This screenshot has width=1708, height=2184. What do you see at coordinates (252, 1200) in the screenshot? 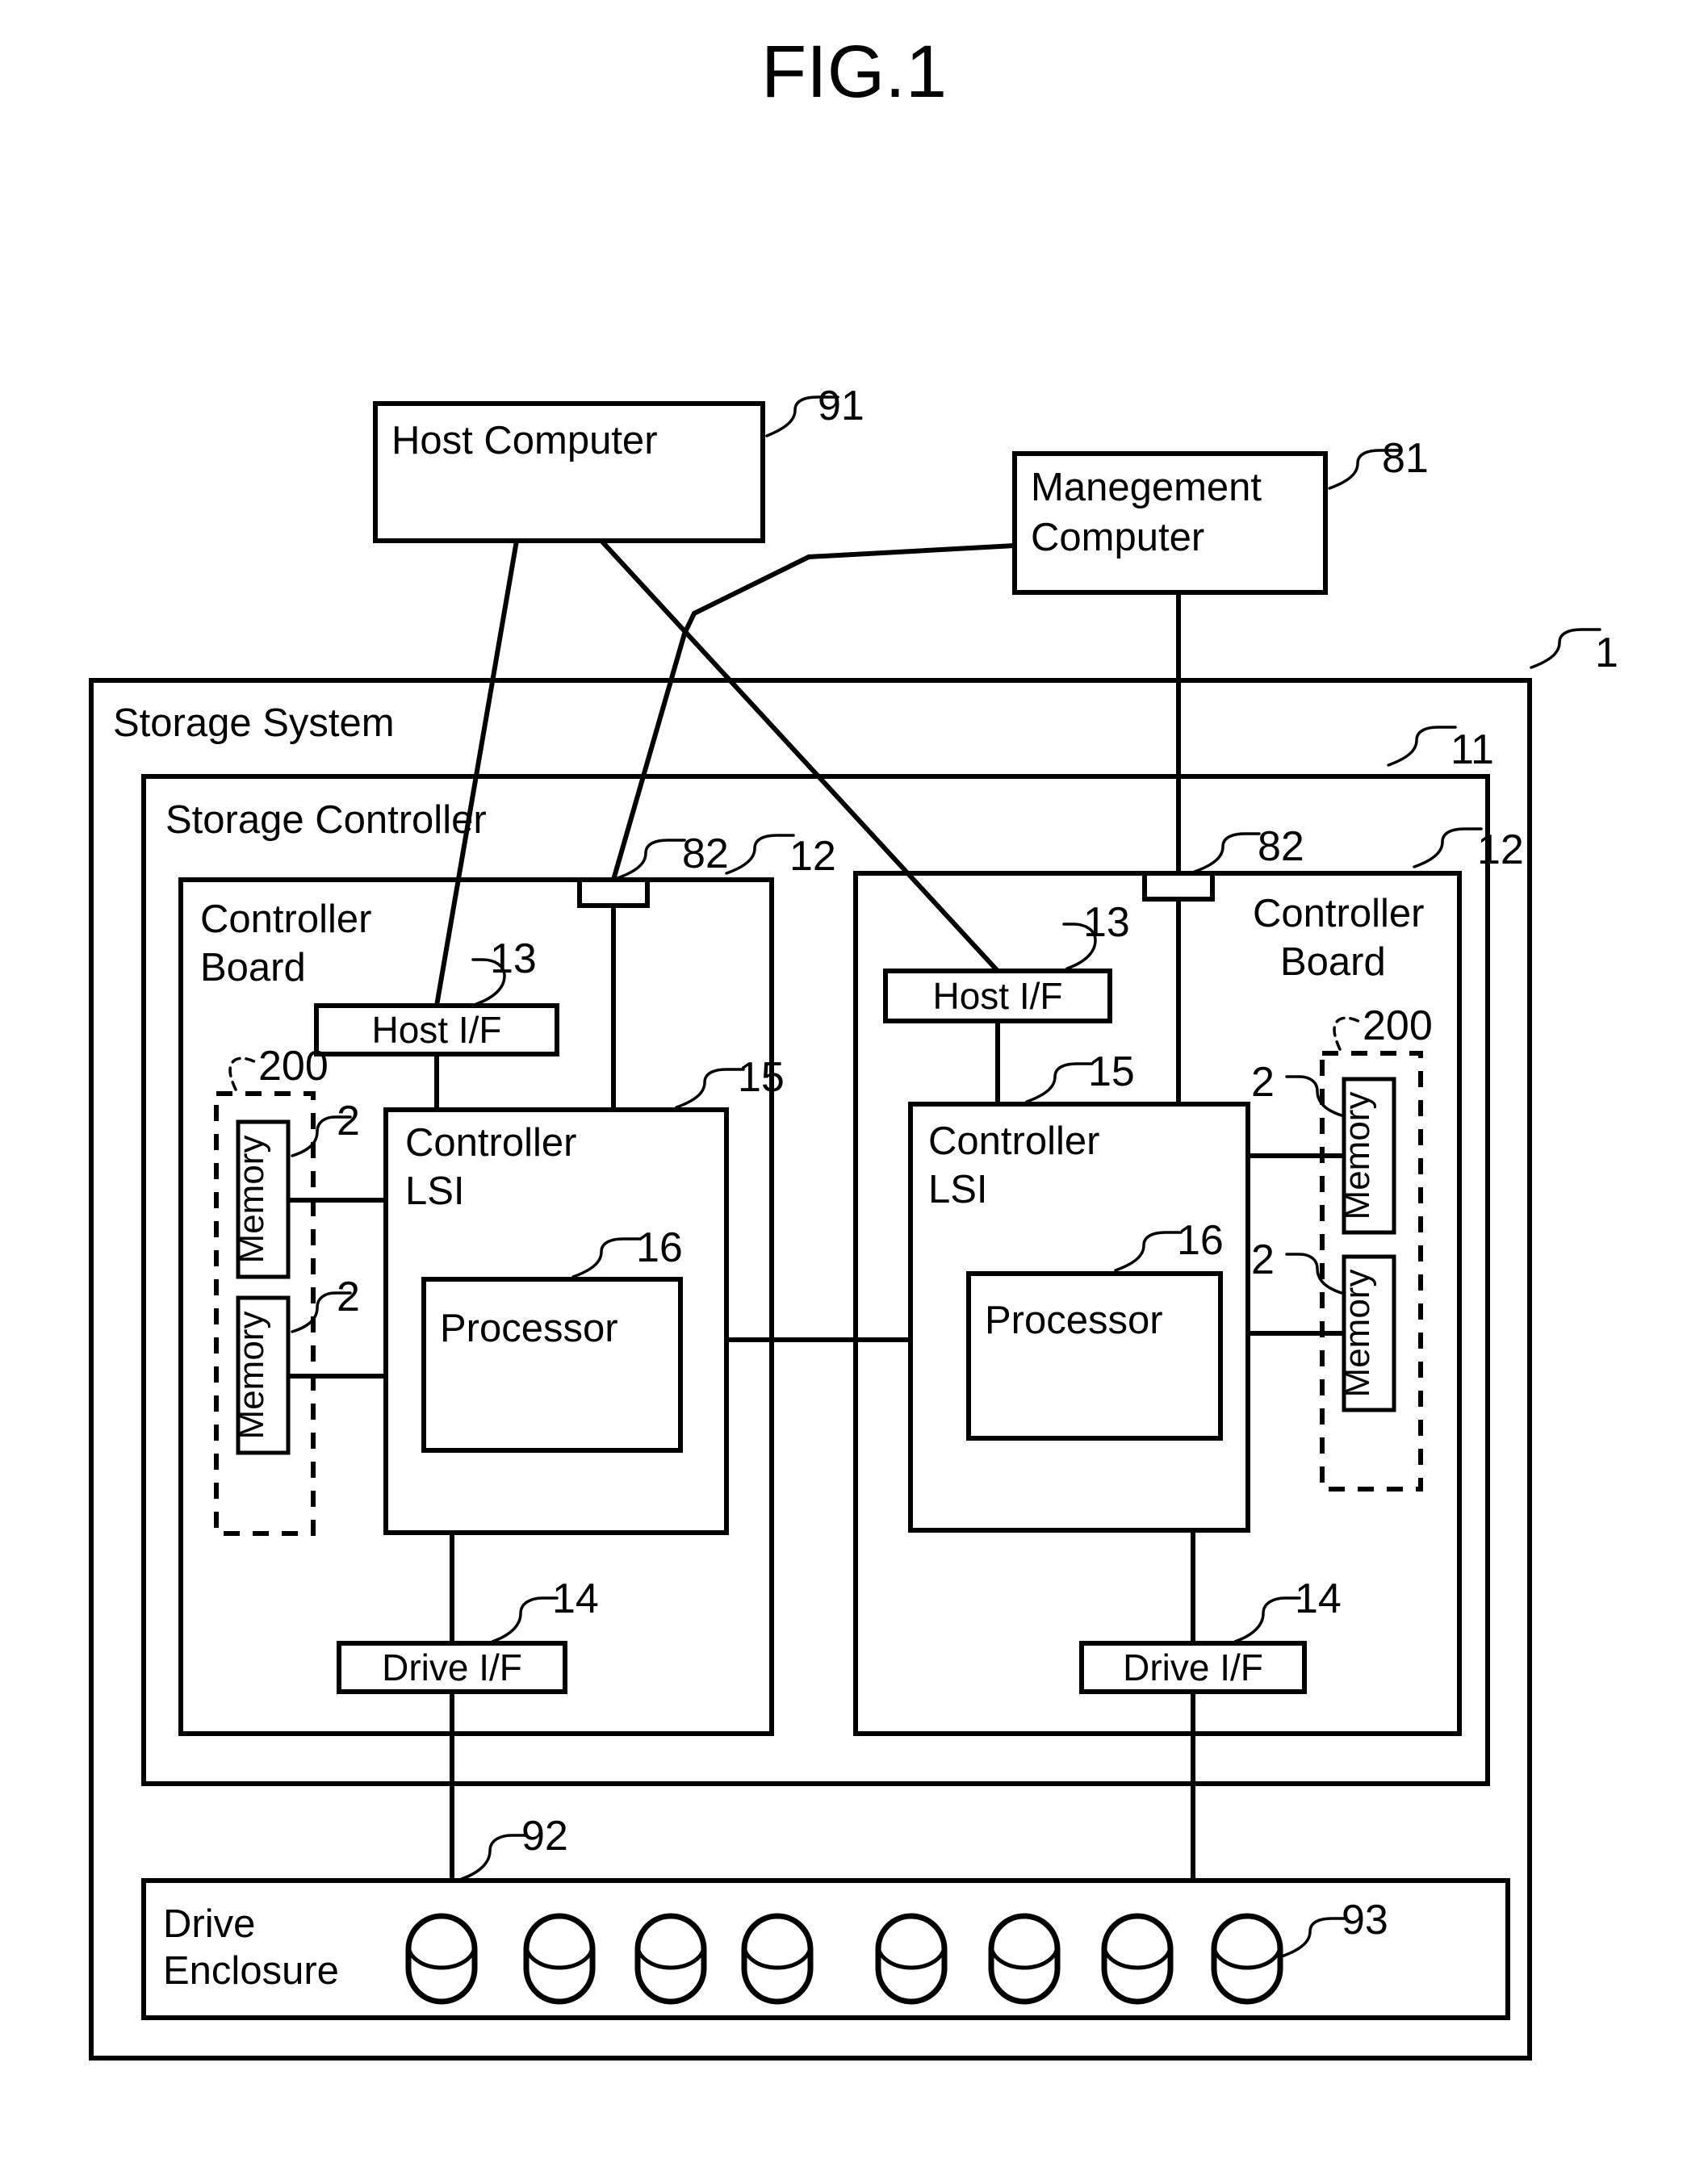
I see `memory-left-1-label: Memory` at bounding box center [252, 1200].